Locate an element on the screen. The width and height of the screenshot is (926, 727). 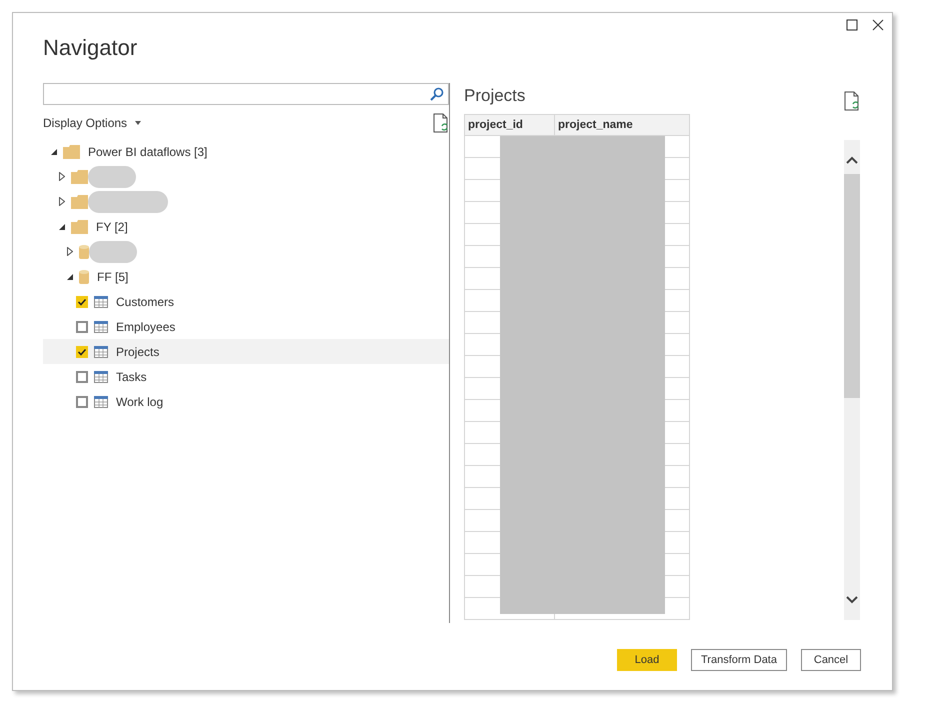
preview-title: Projects is located at coordinates (495, 96).